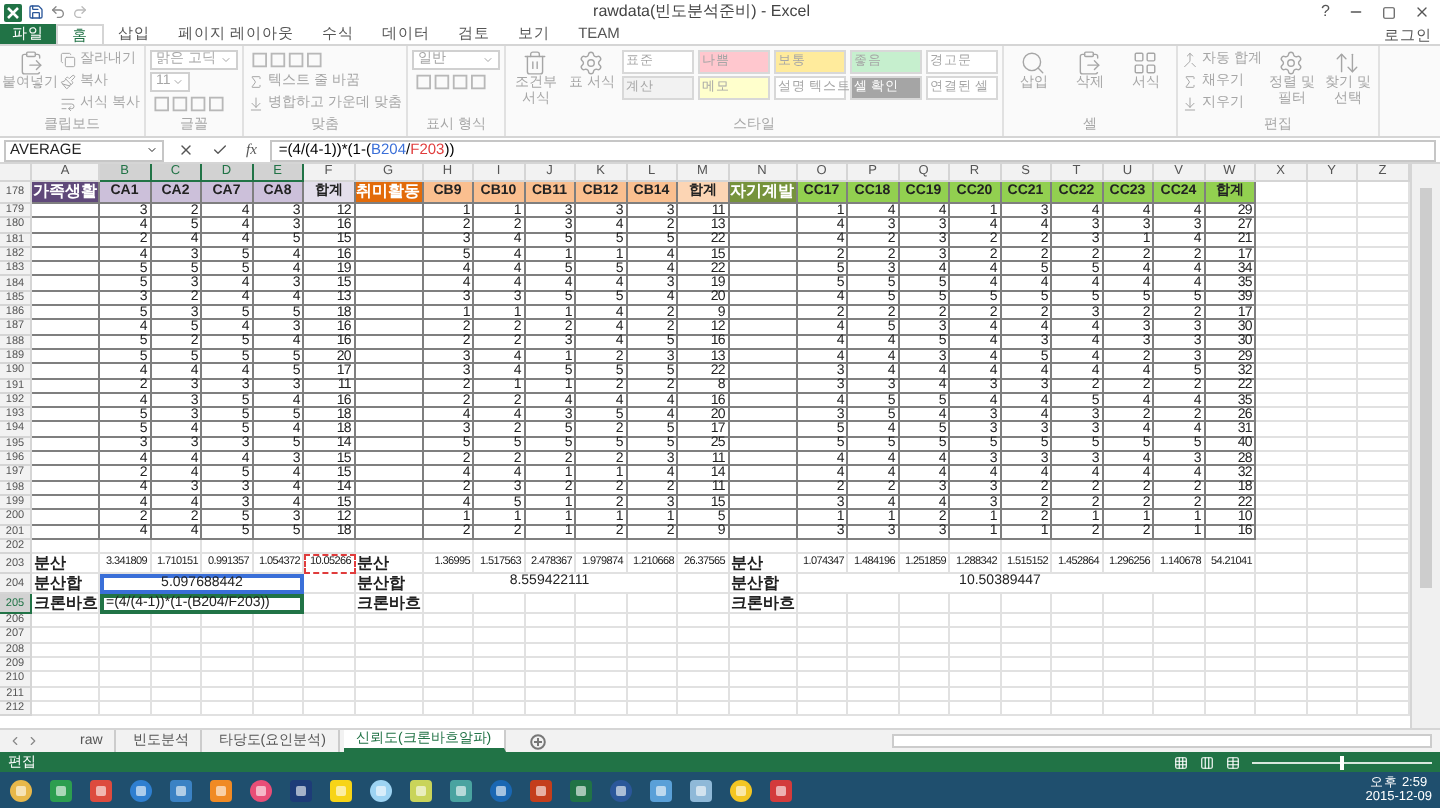  I want to click on close-icon, so click(1422, 12).